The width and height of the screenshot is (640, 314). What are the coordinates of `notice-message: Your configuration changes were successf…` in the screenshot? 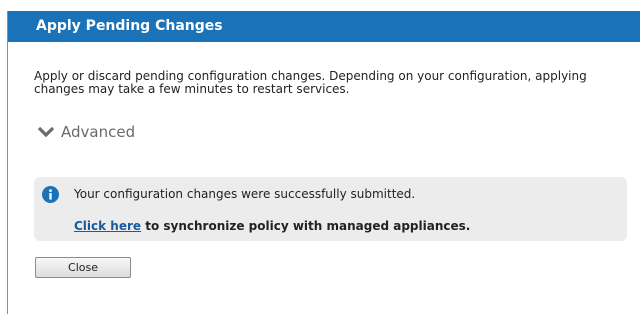 It's located at (245, 194).